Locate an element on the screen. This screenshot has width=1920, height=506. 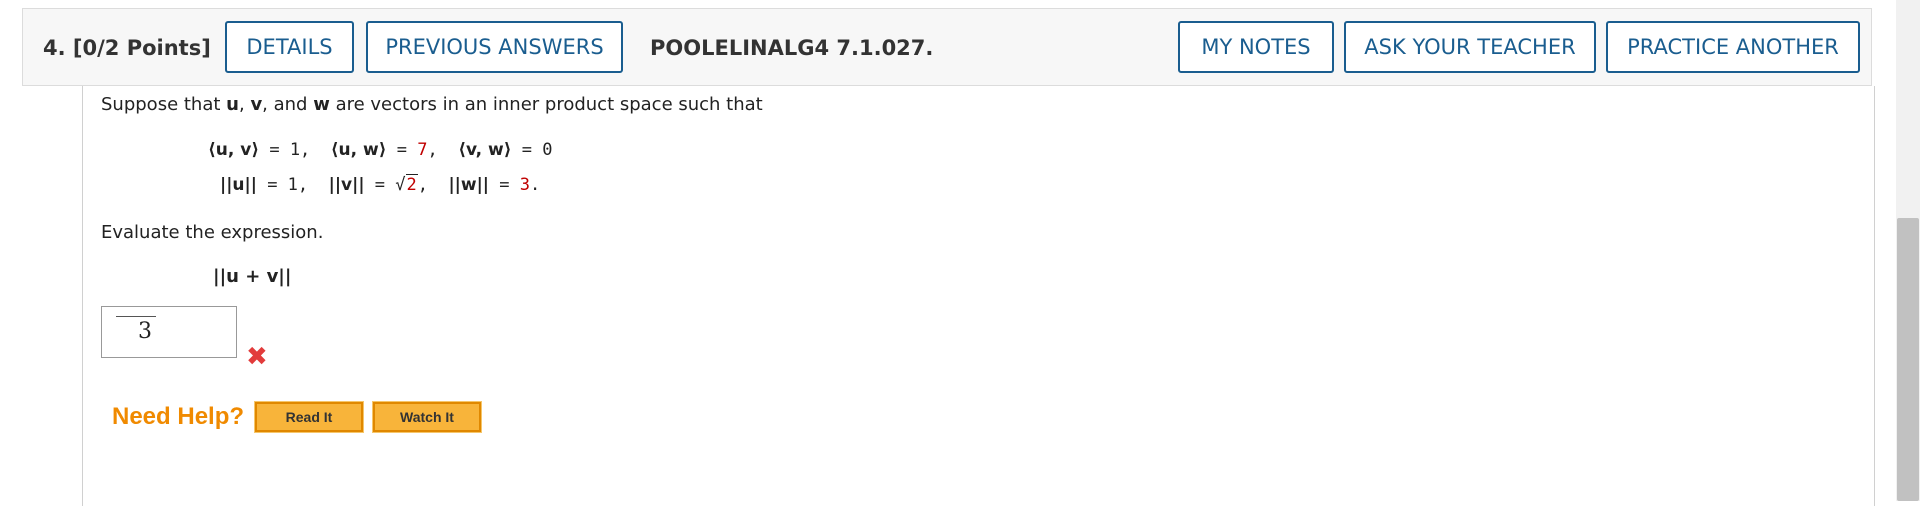
incorrect-x-icon: ✖ is located at coordinates (257, 357).